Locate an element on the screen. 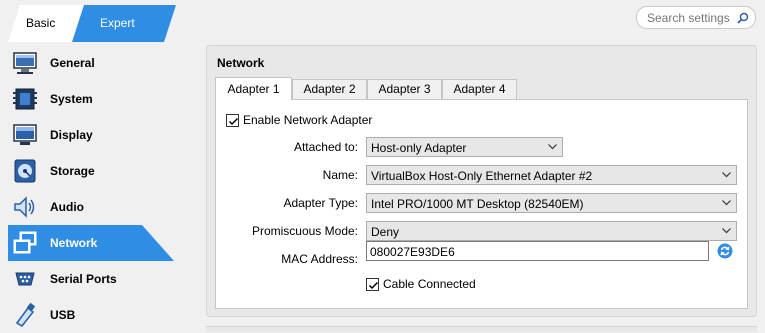 Image resolution: width=765 pixels, height=333 pixels. search-box is located at coordinates (696, 17).